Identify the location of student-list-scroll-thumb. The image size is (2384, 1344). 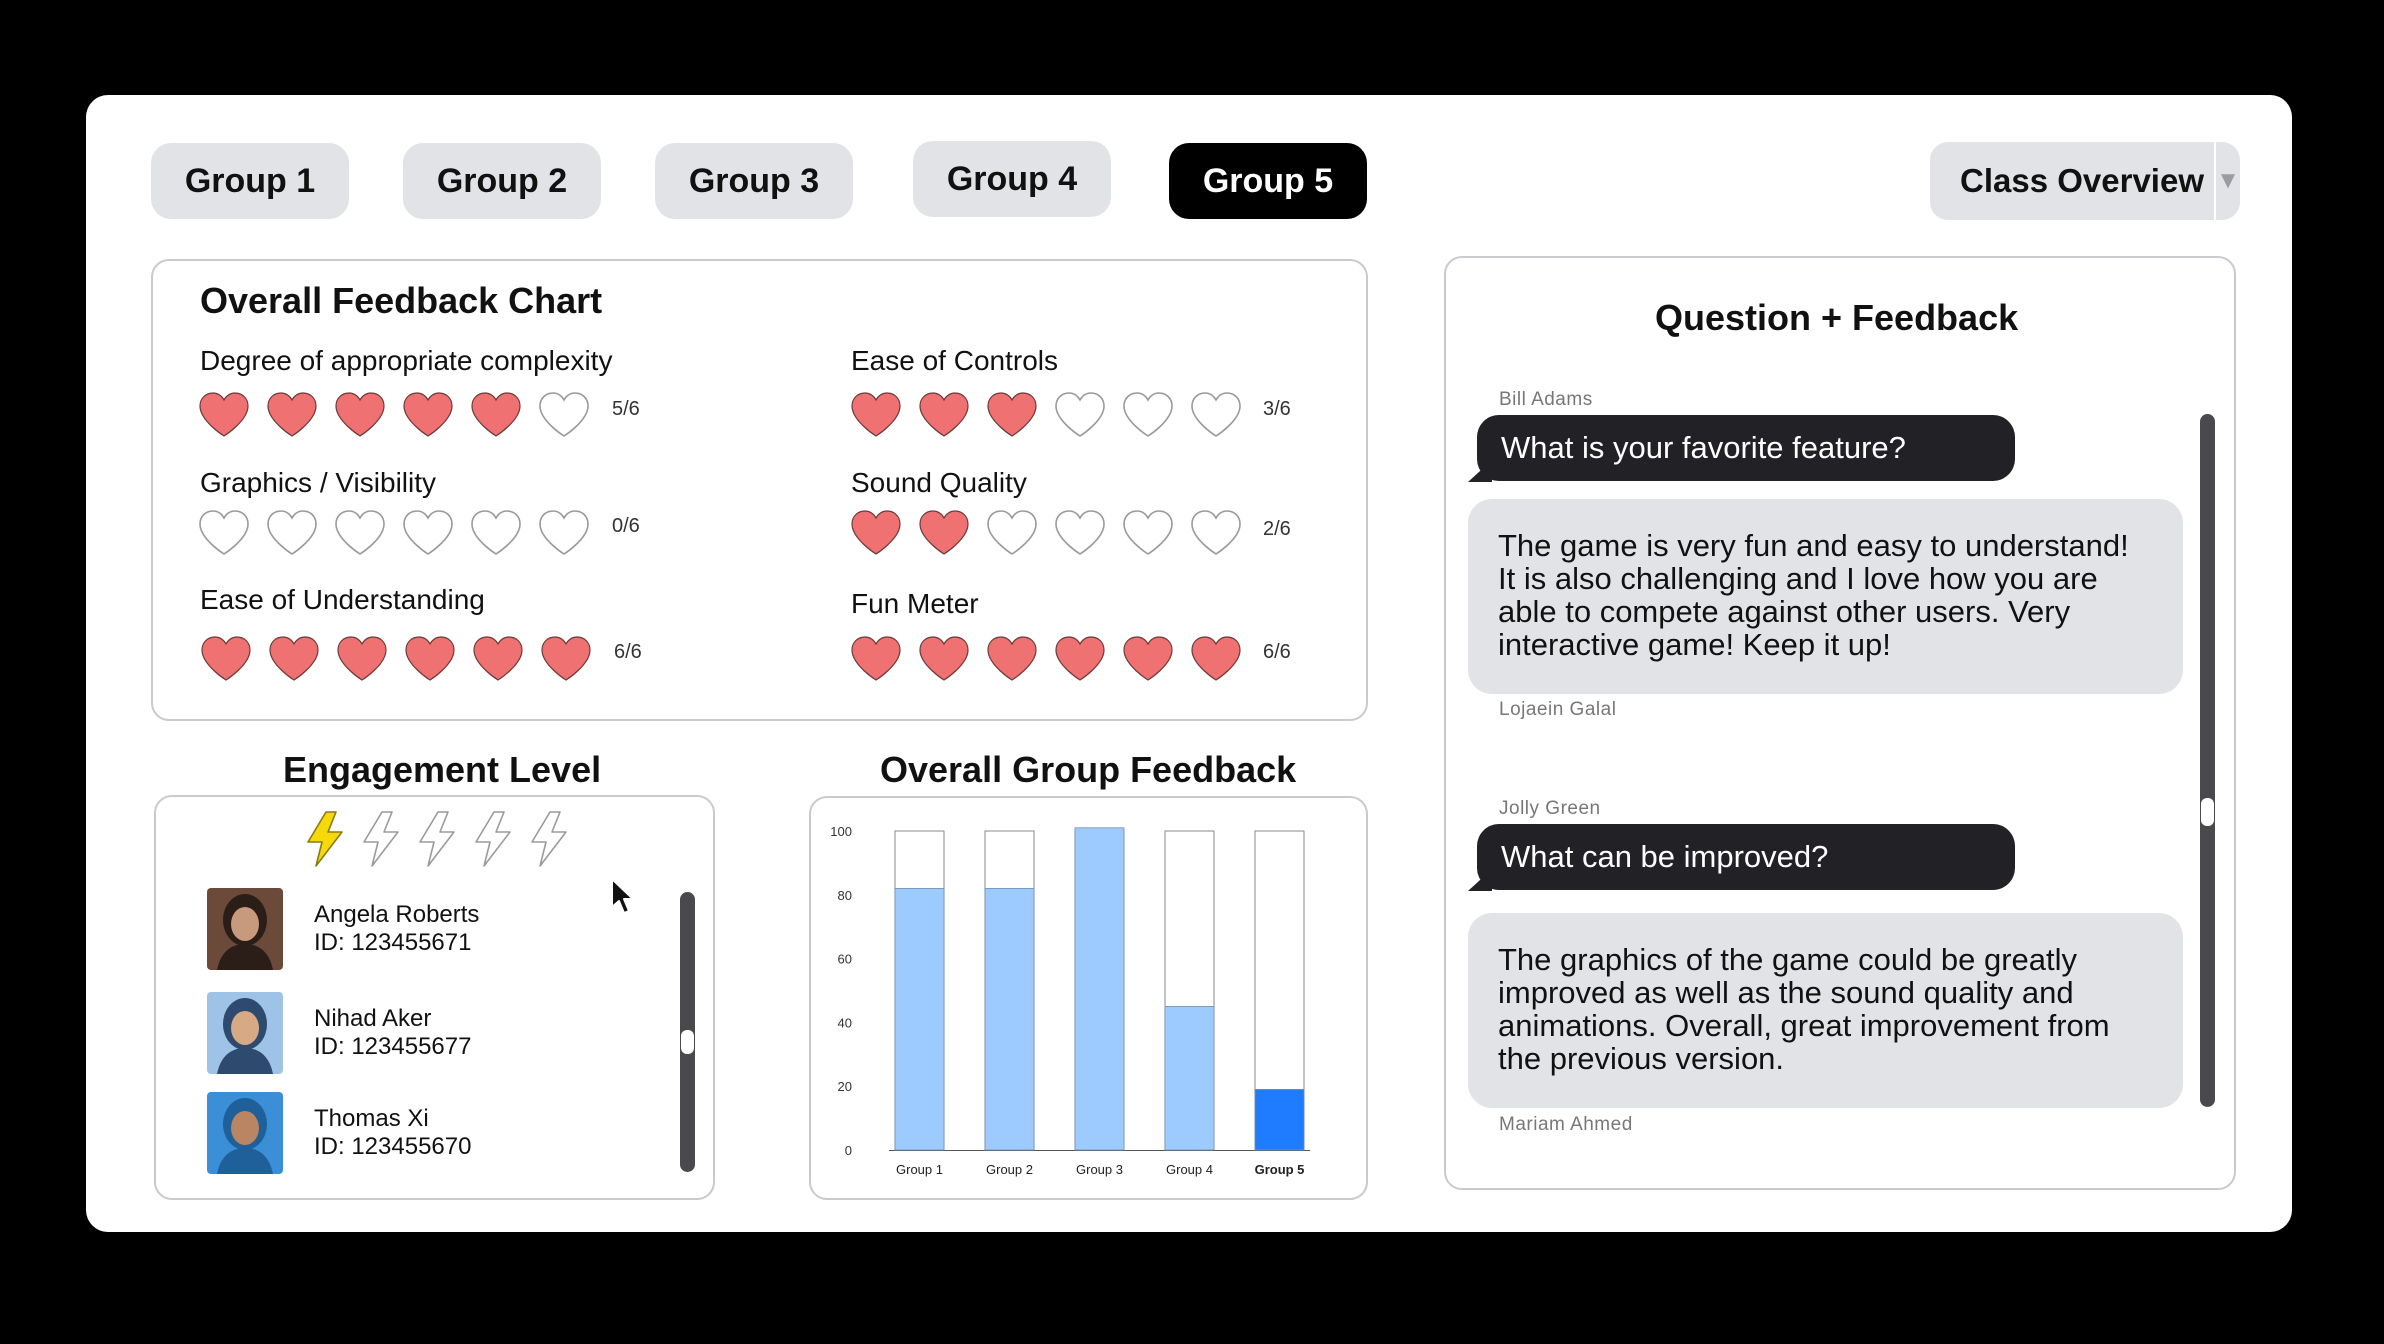
(687, 1042).